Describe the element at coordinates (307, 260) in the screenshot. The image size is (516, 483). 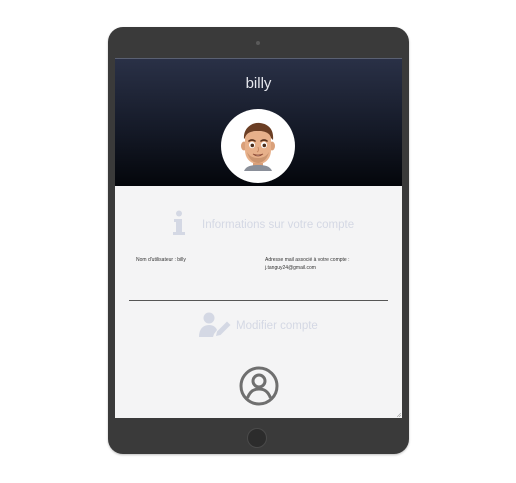
I see `email-label: Adresse mail associé à votre compte :` at that location.